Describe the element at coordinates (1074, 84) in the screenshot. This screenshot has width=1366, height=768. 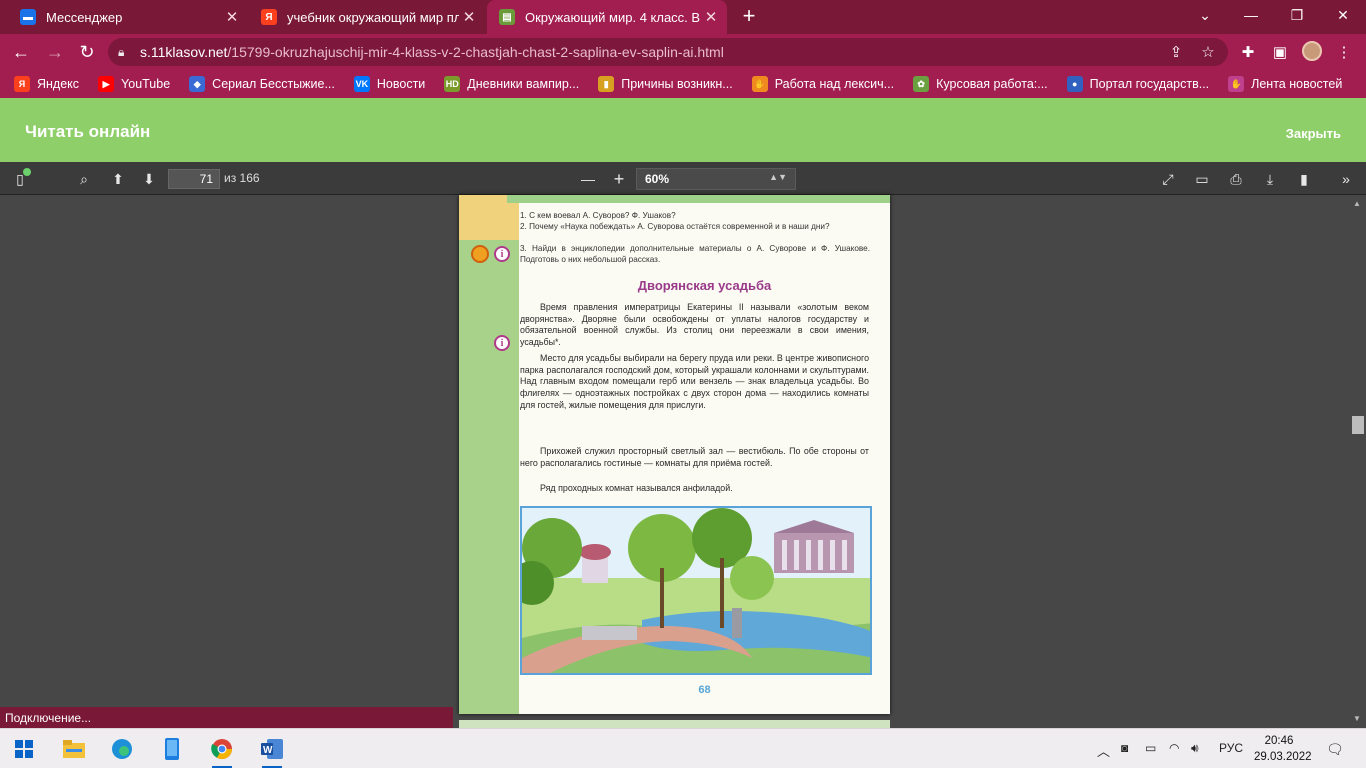
I see `globe-icon: ●` at that location.